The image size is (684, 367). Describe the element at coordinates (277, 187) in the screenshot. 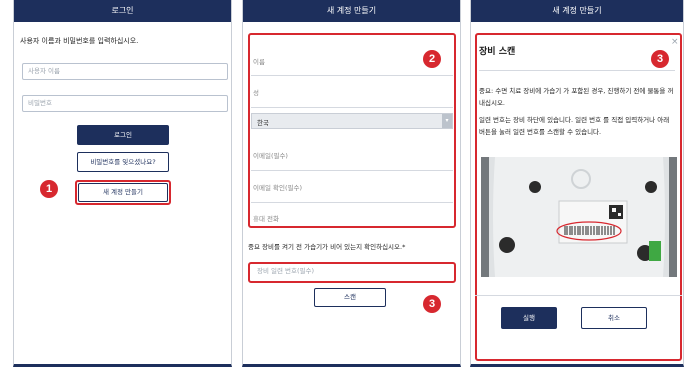

I see `email-confirm-field: 이메일 확인(필수)` at that location.